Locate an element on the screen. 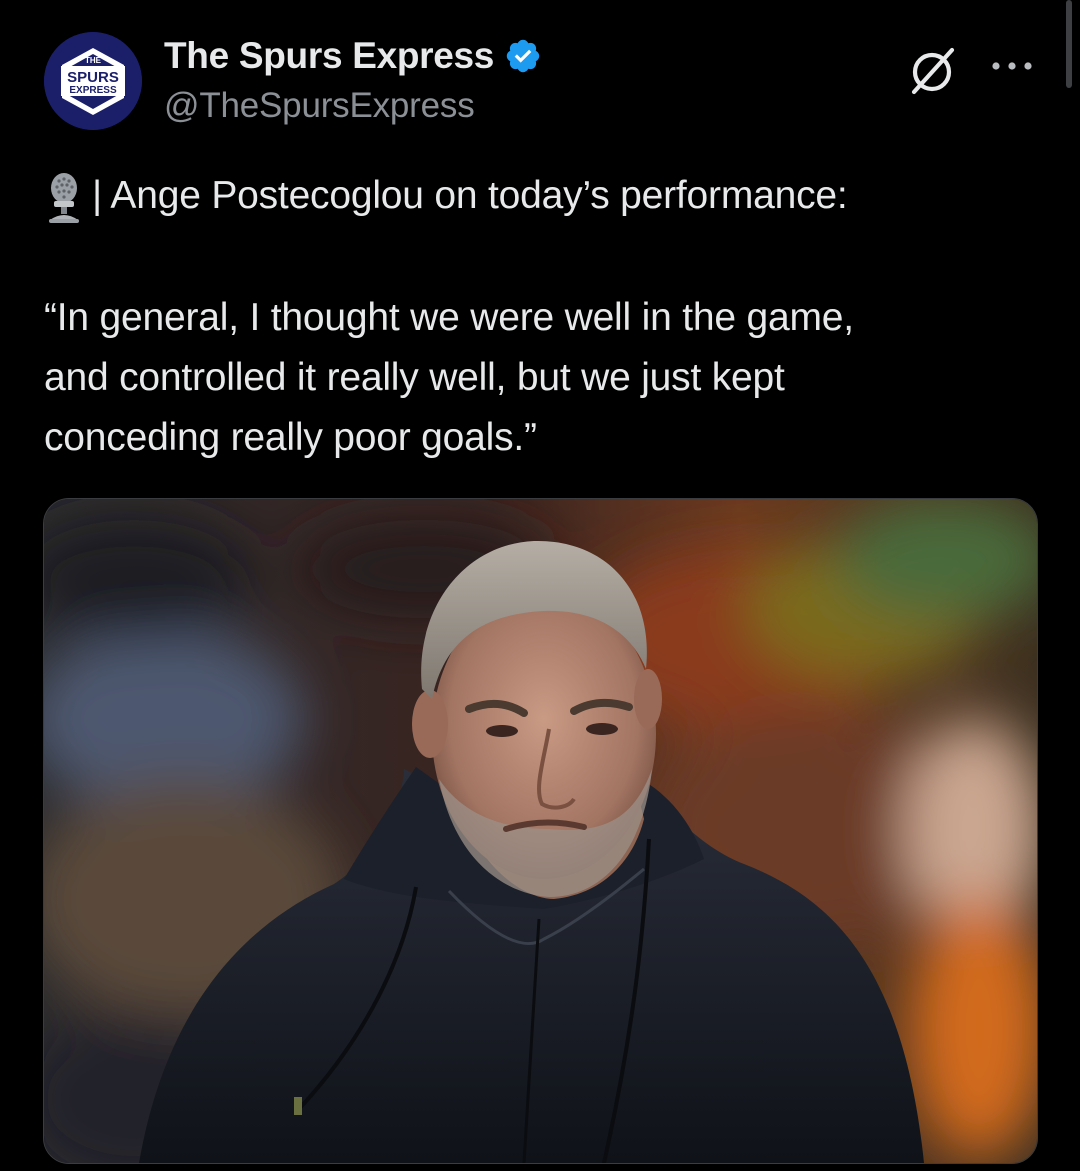  author-display-name: The Spurs Express is located at coordinates (329, 56).